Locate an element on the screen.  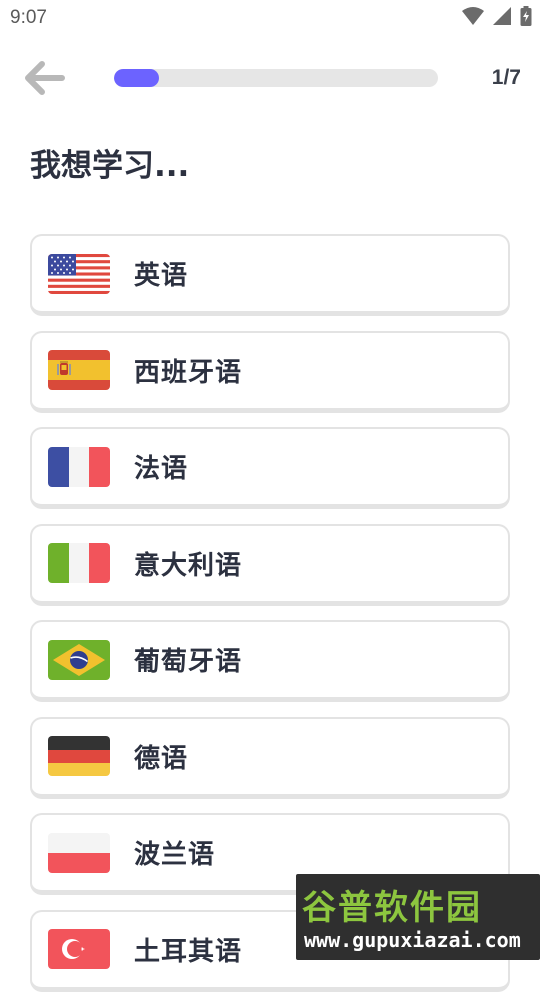
watermark-name: 谷普软件园 is located at coordinates (392, 908).